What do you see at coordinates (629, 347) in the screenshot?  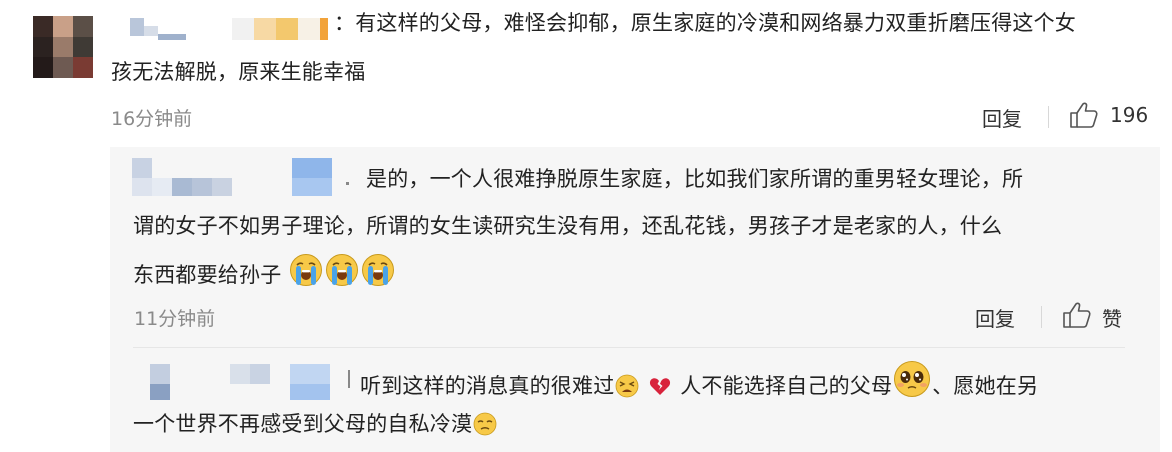 I see `reply-divider` at bounding box center [629, 347].